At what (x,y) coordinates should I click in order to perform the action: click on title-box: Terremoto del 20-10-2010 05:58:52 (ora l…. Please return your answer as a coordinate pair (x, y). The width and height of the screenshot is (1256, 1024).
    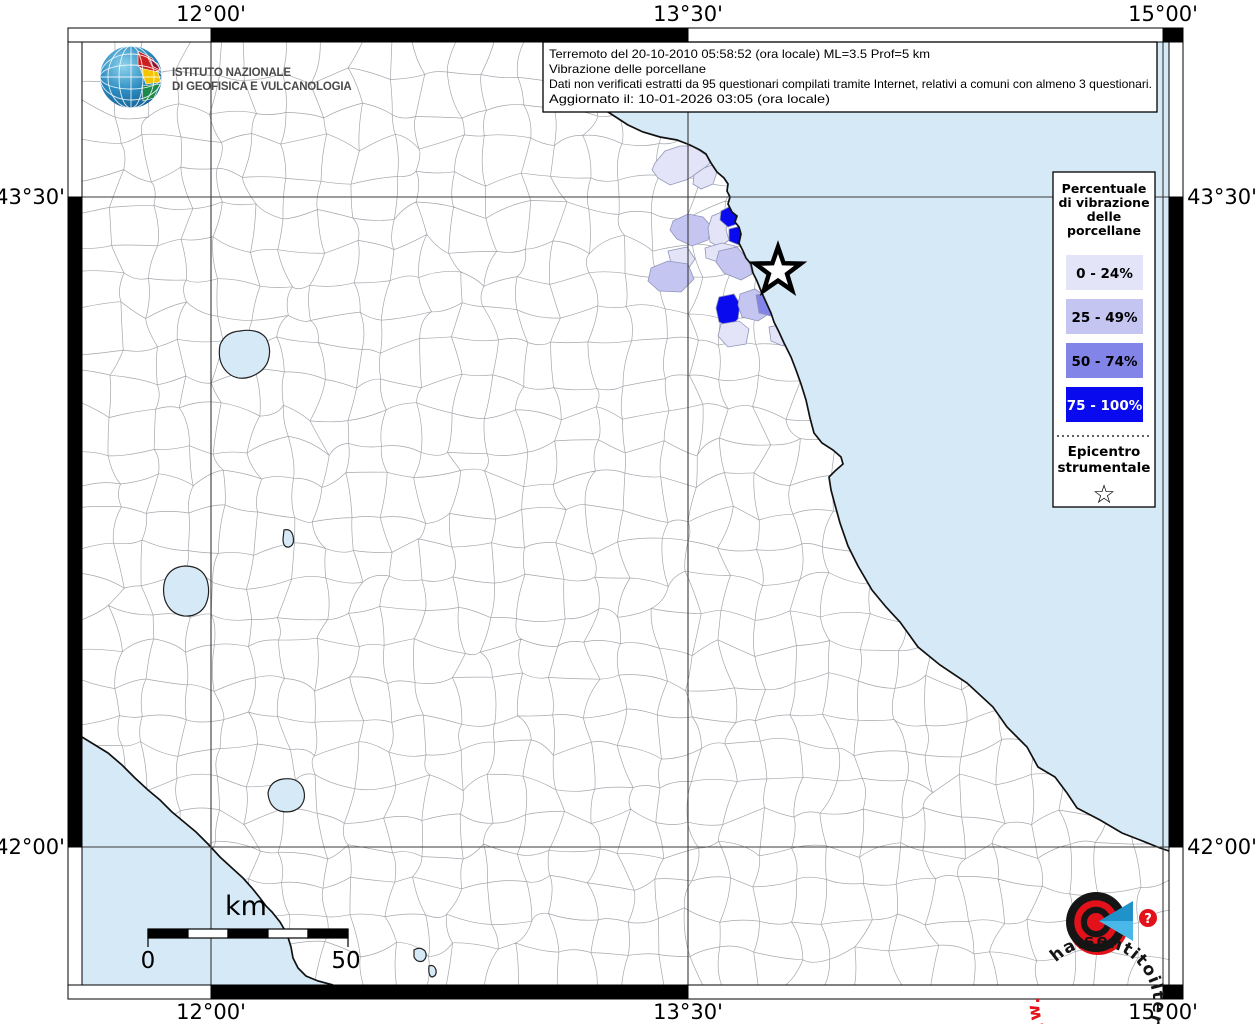
    Looking at the image, I should click on (850, 77).